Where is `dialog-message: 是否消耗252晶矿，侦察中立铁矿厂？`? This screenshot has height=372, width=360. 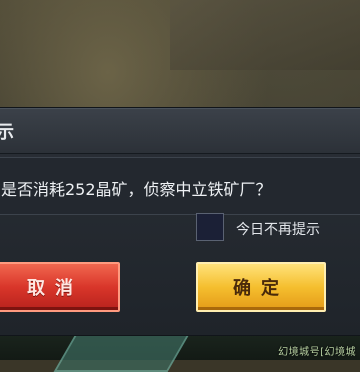
dialog-message: 是否消耗252晶矿，侦察中立铁矿厂？ is located at coordinates (136, 189).